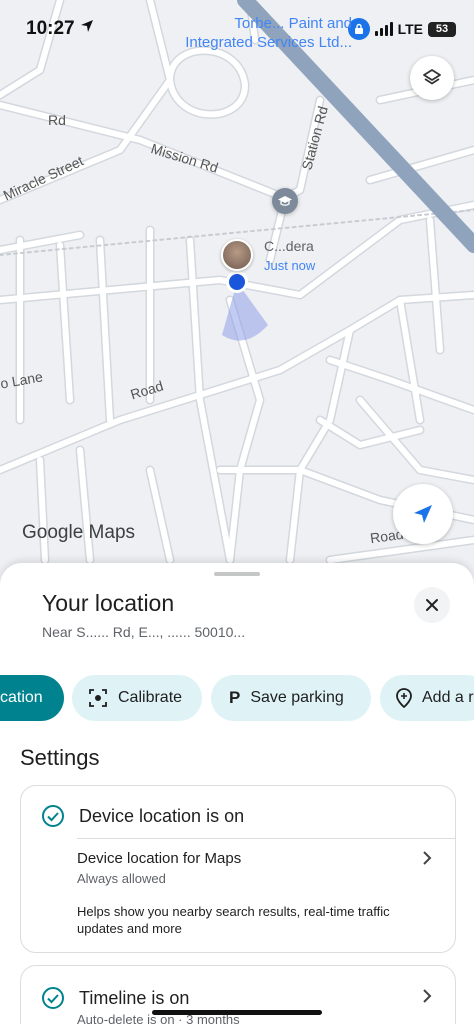  What do you see at coordinates (266, 838) in the screenshot?
I see `divider` at bounding box center [266, 838].